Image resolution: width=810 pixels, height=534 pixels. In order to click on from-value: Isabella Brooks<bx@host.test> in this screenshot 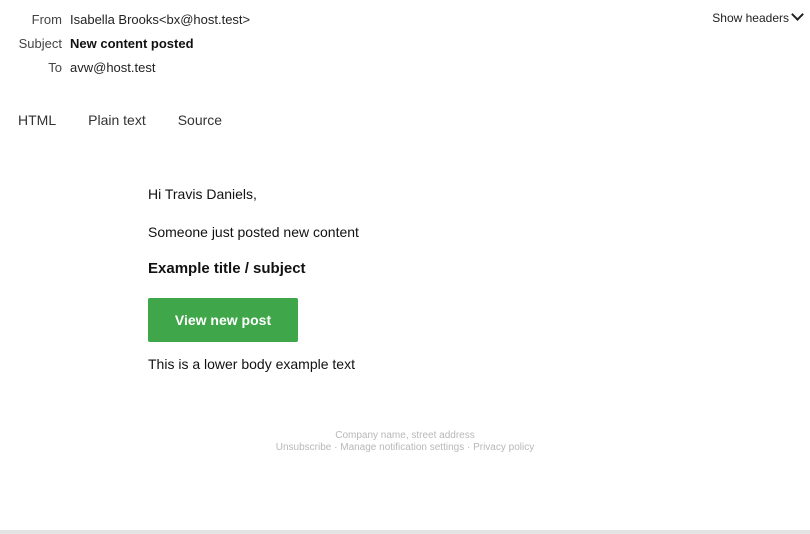, I will do `click(160, 19)`.